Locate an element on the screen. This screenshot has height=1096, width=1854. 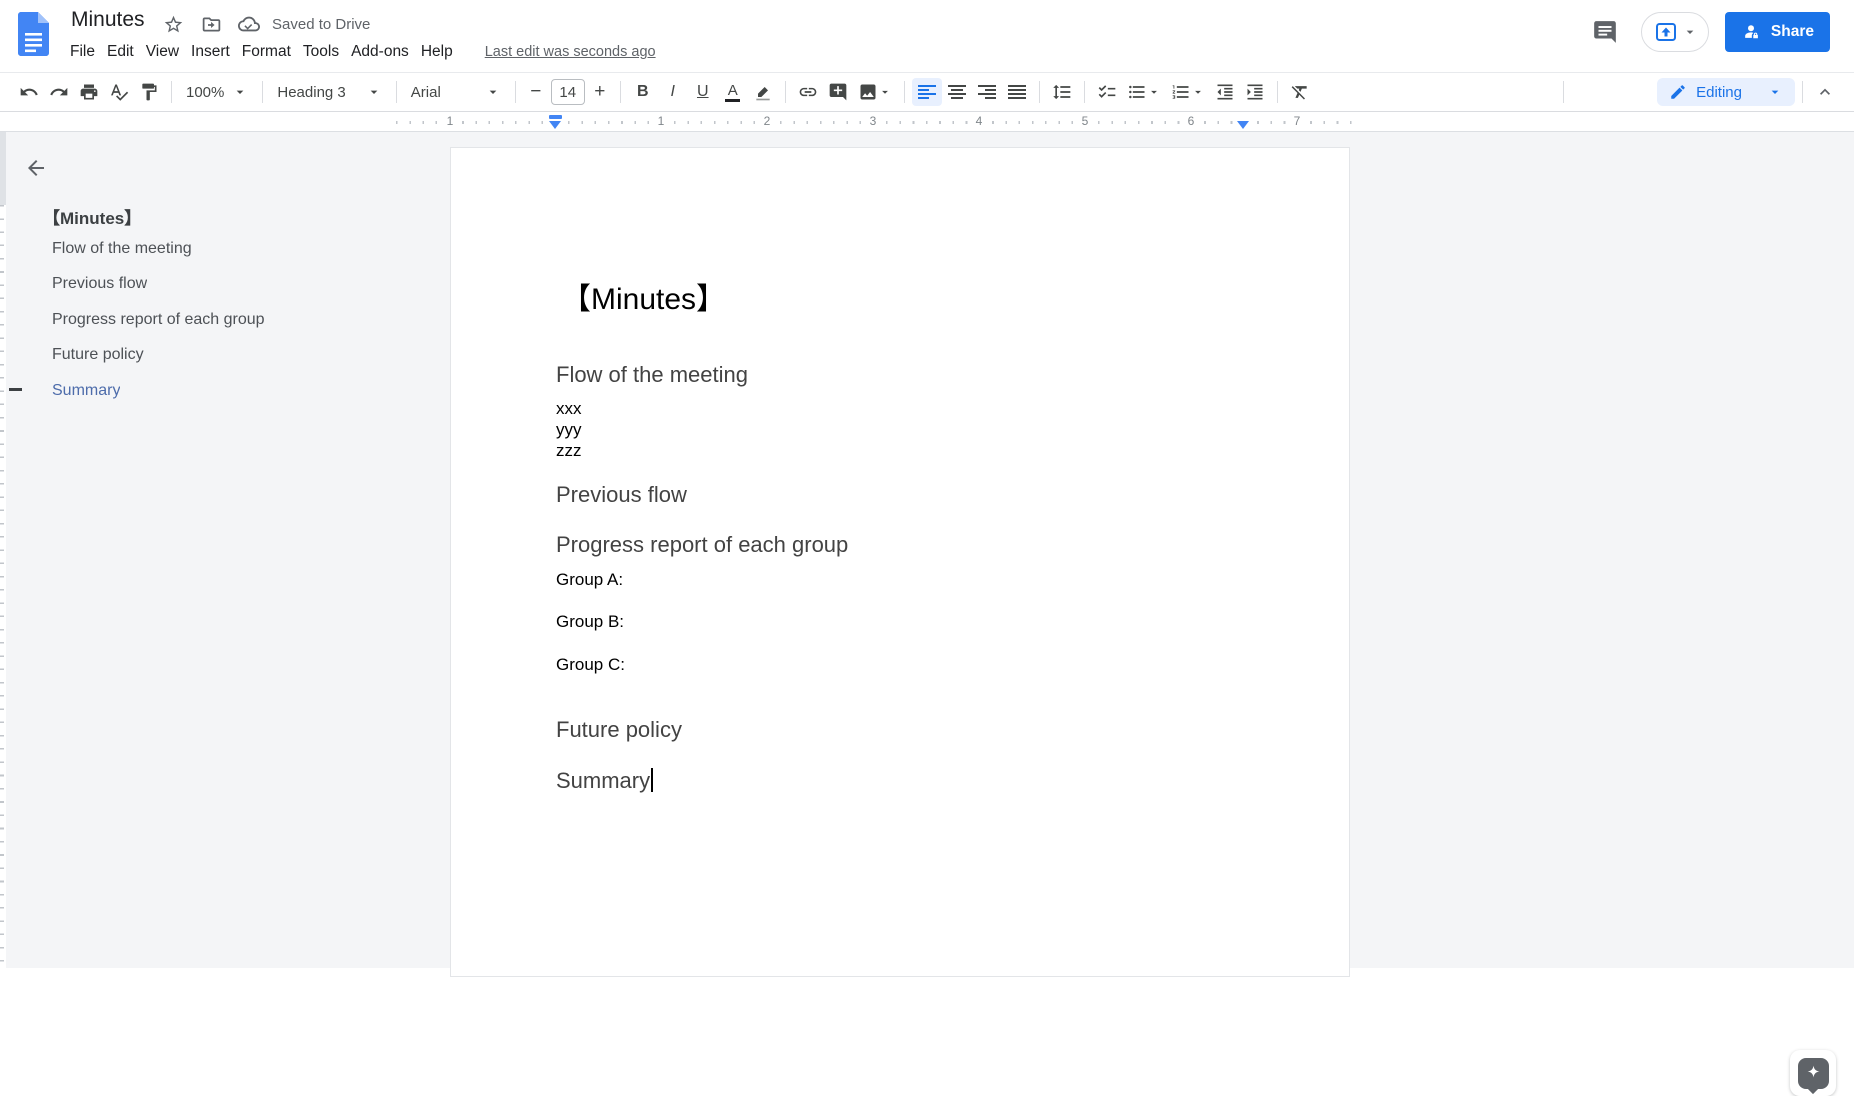
document-title: Minutes is located at coordinates (108, 20).